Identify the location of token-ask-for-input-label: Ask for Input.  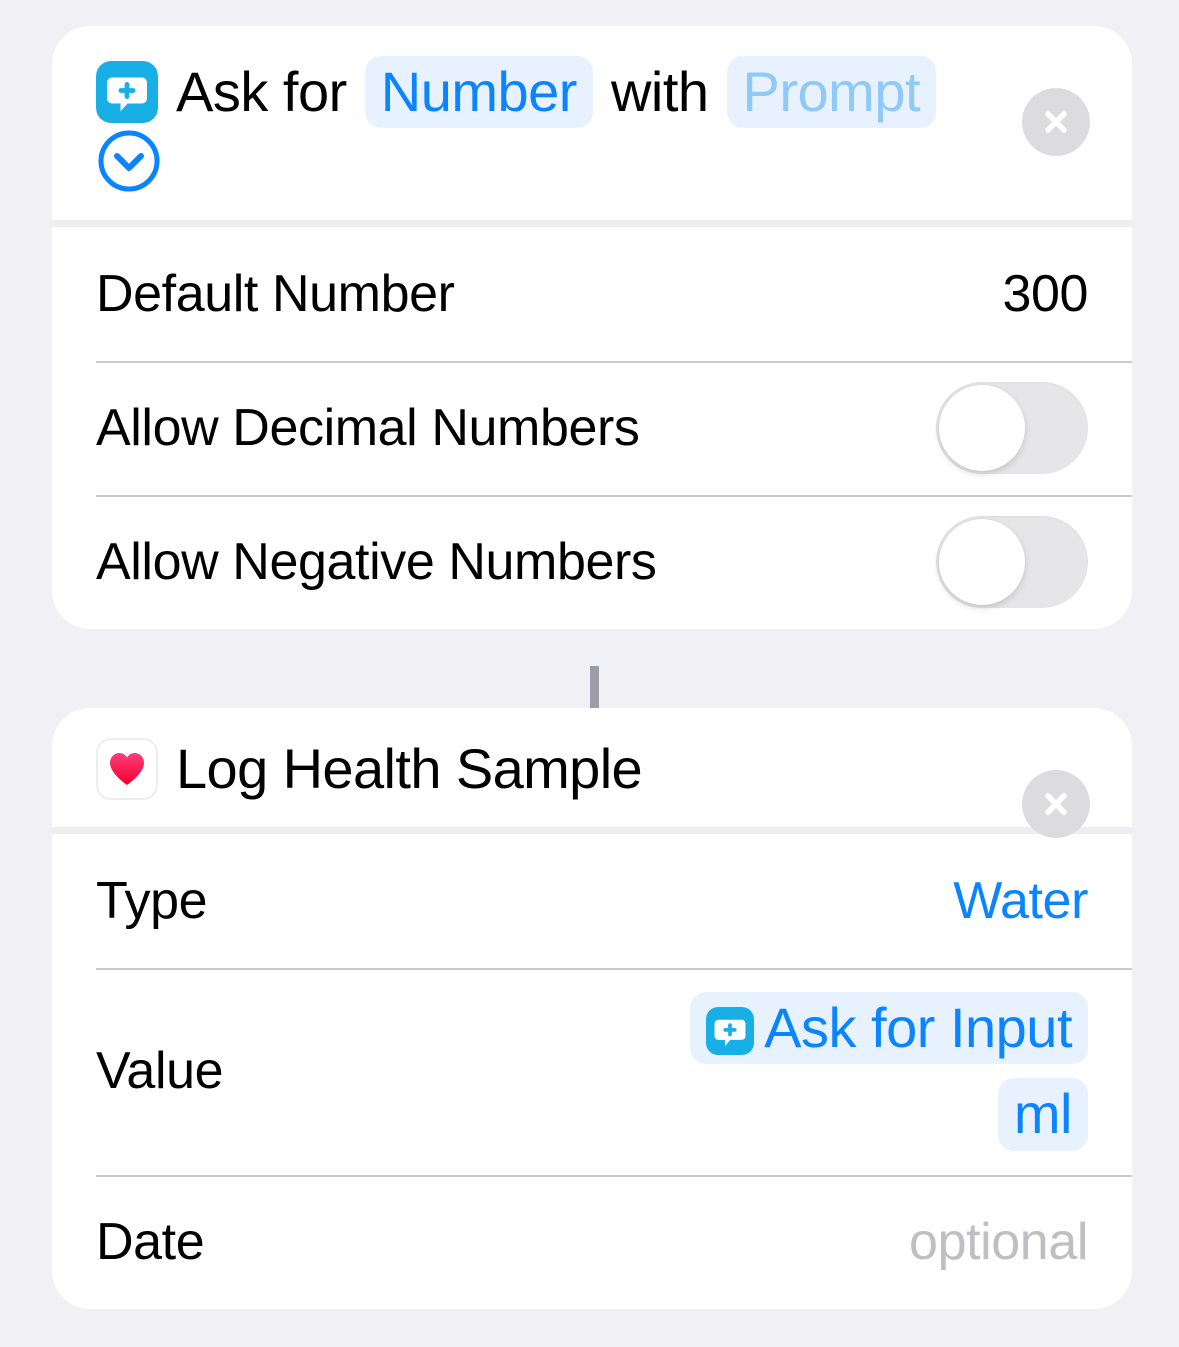
(918, 1027).